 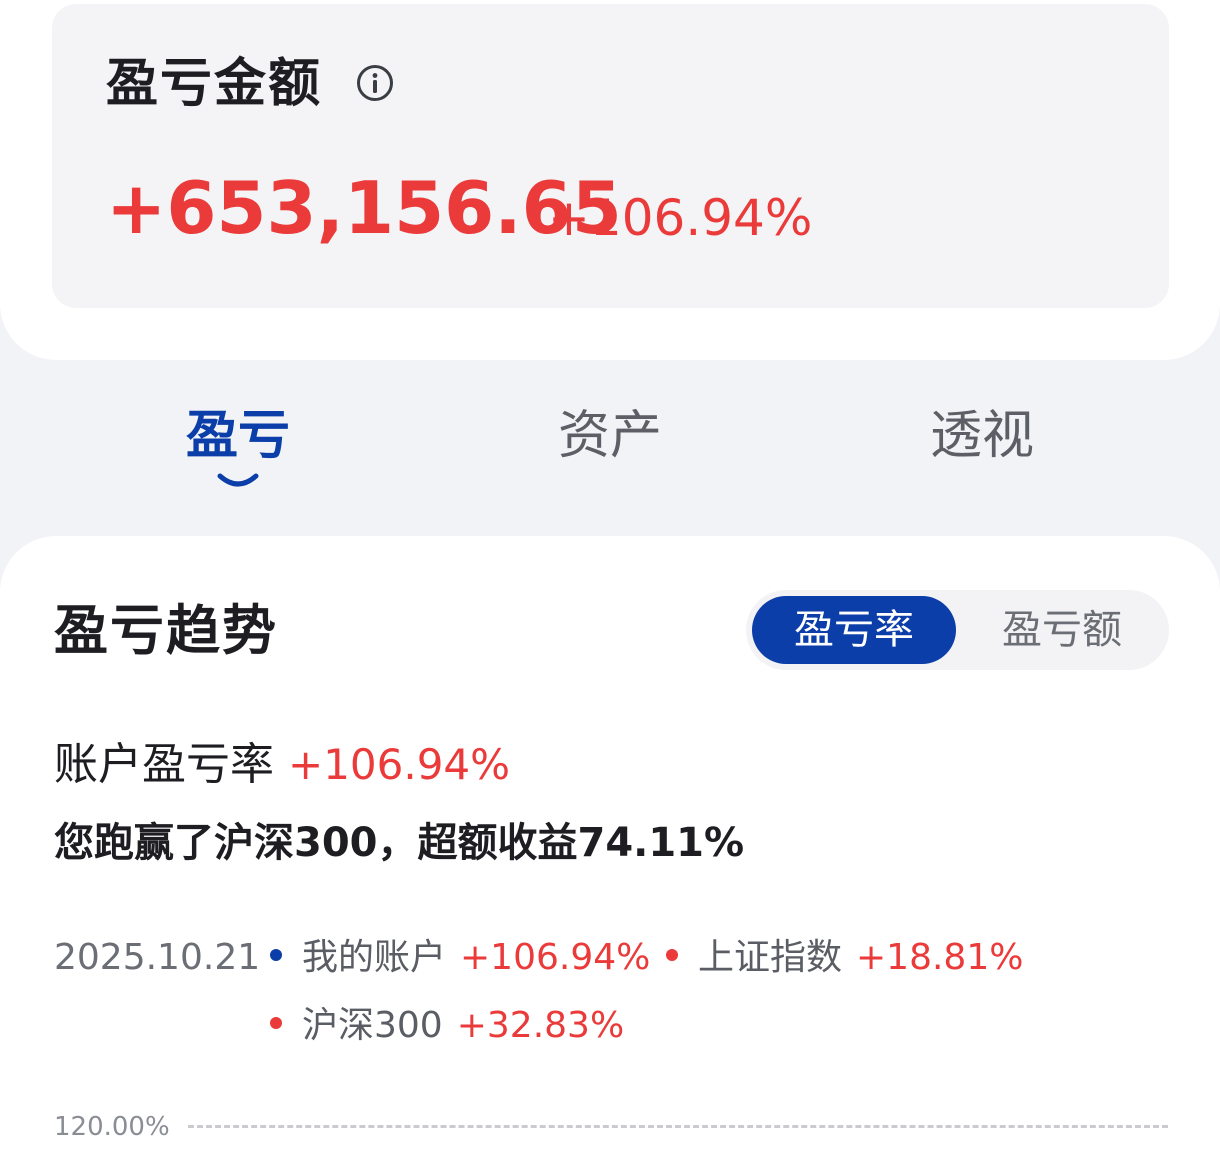 What do you see at coordinates (555, 957) in the screenshot?
I see `legend-value: +106.94%` at bounding box center [555, 957].